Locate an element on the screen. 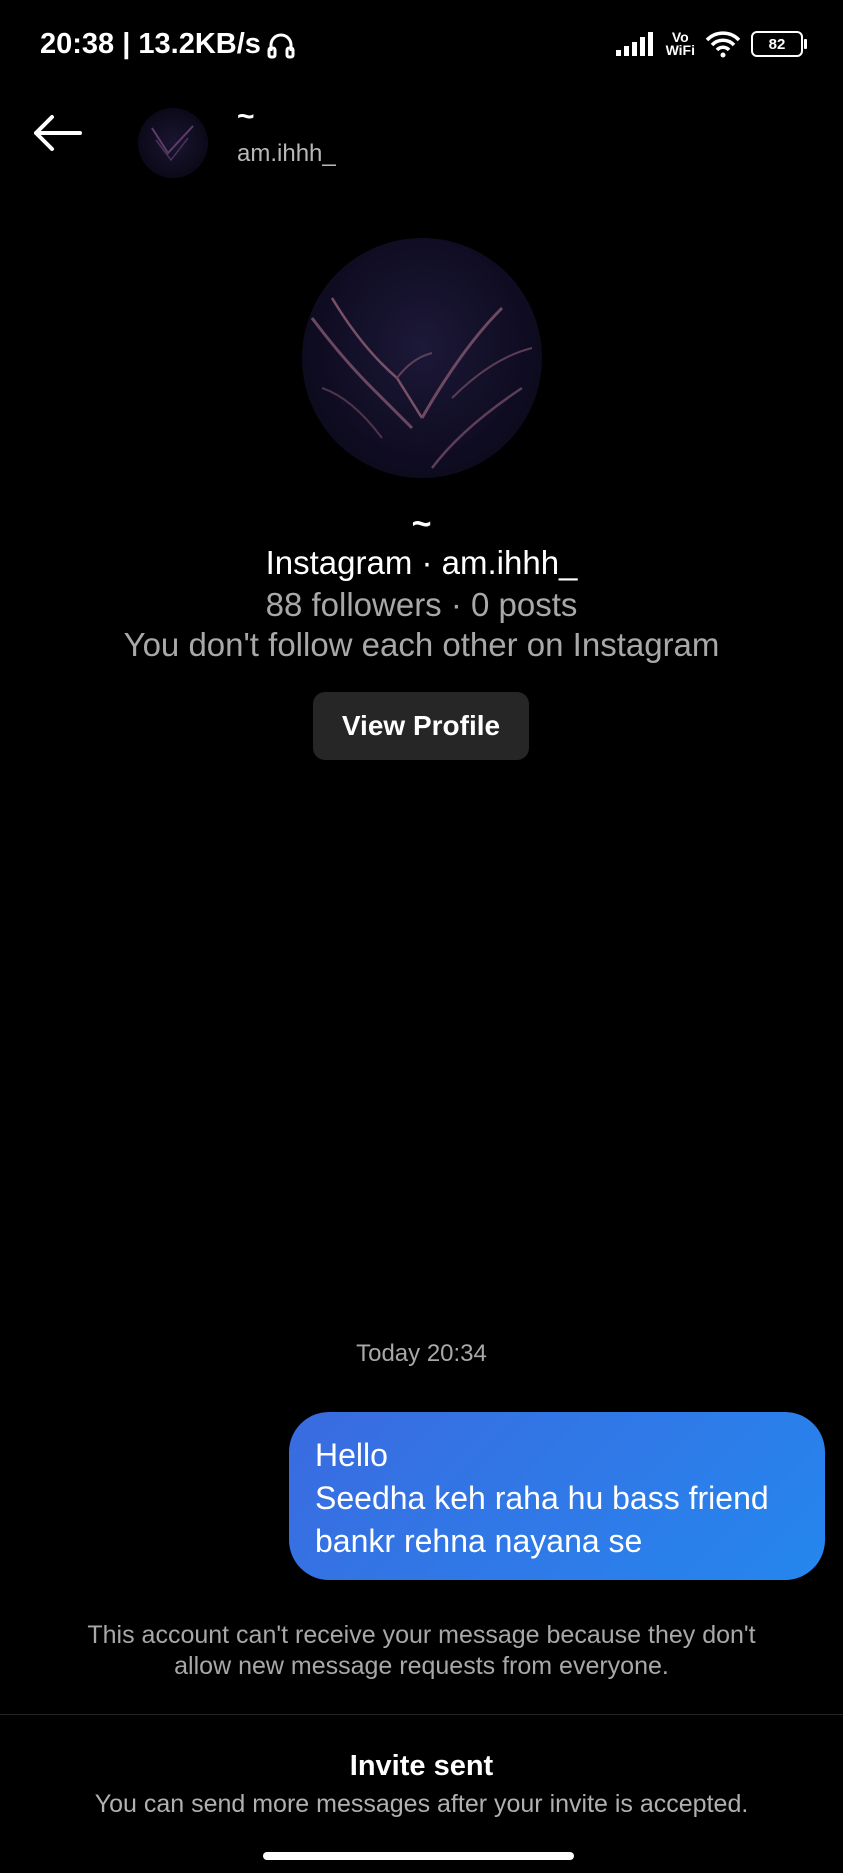 The image size is (843, 1873). headphones-icon is located at coordinates (281, 45).